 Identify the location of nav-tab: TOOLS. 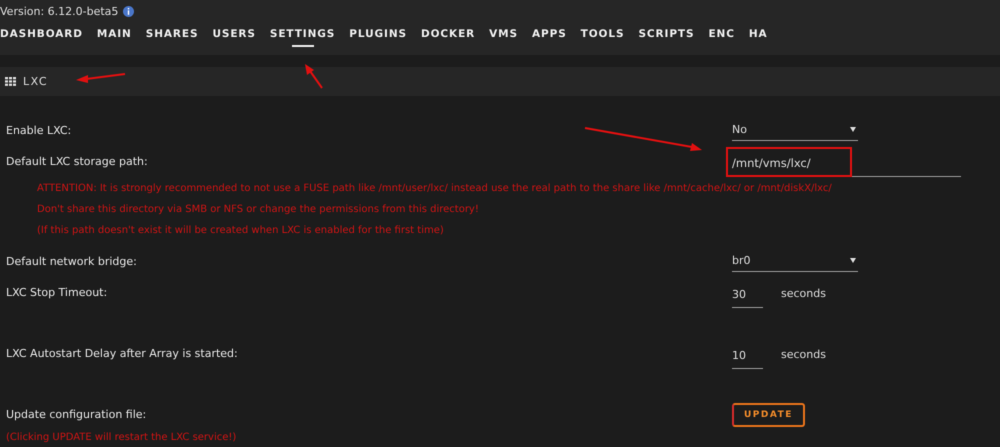
(602, 38).